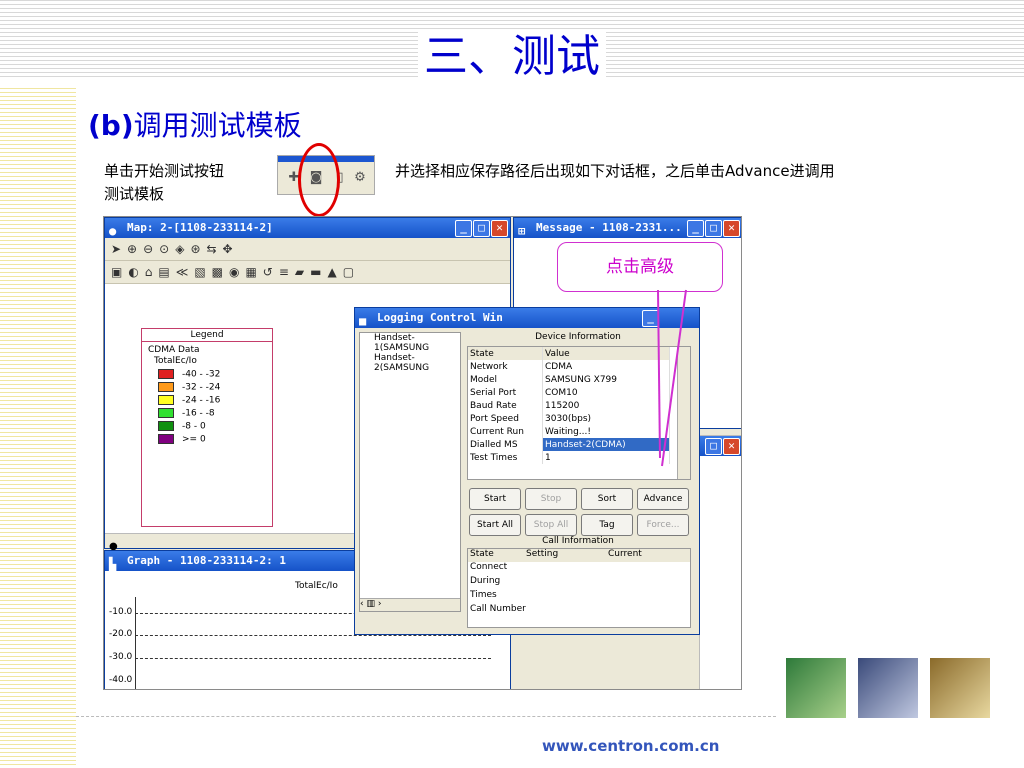 The width and height of the screenshot is (1024, 768). I want to click on description-line-2: 测试模板, so click(134, 194).